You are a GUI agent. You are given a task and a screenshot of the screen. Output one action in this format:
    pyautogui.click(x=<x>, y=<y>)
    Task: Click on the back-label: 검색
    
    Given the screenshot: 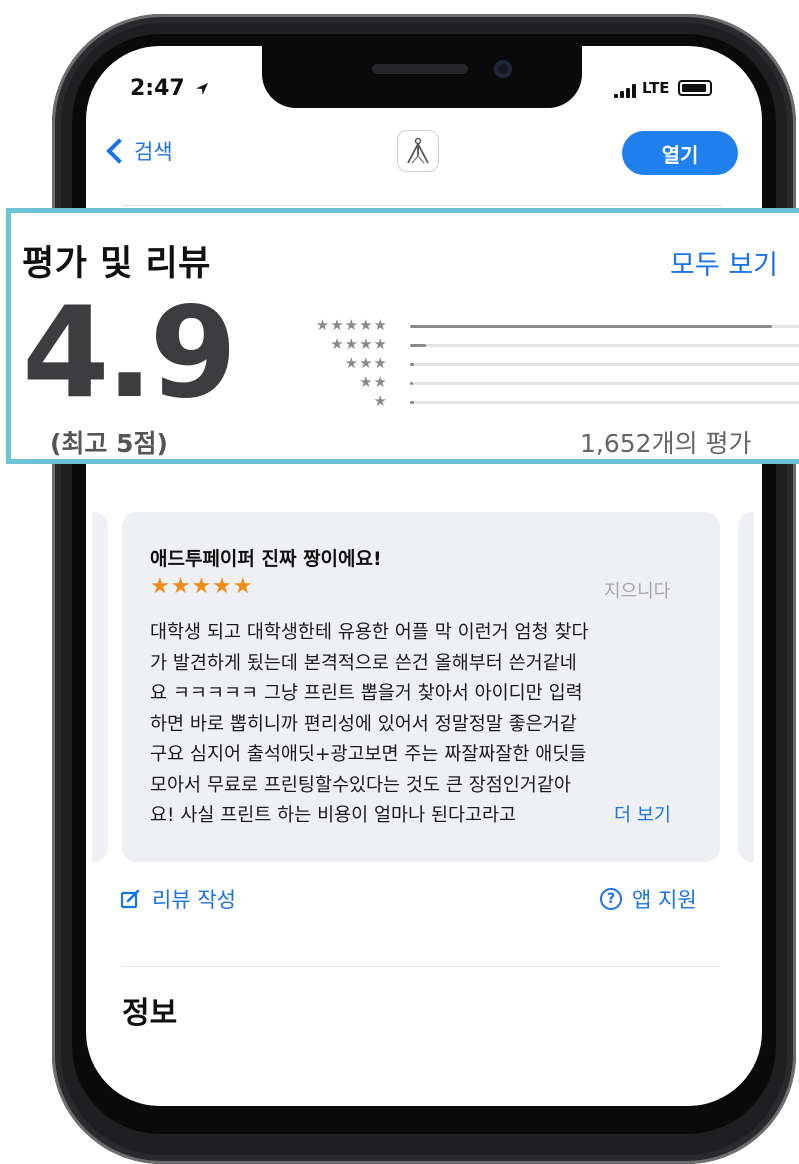 What is the action you would take?
    pyautogui.click(x=153, y=152)
    